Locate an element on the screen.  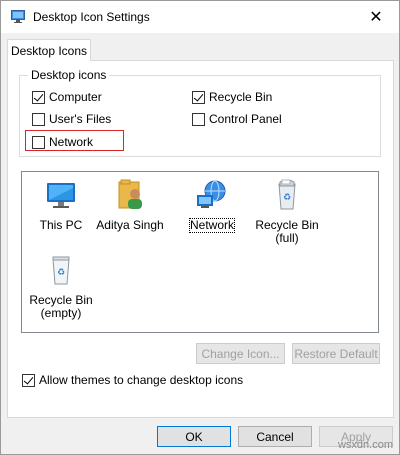
list-item-label: Network is located at coordinates (212, 225).